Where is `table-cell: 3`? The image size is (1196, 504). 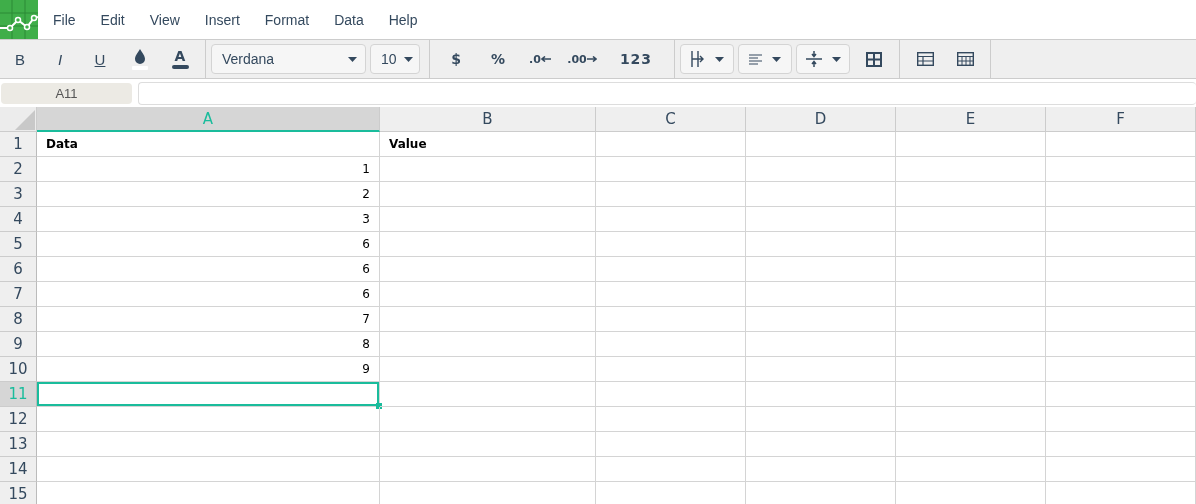 table-cell: 3 is located at coordinates (208, 219).